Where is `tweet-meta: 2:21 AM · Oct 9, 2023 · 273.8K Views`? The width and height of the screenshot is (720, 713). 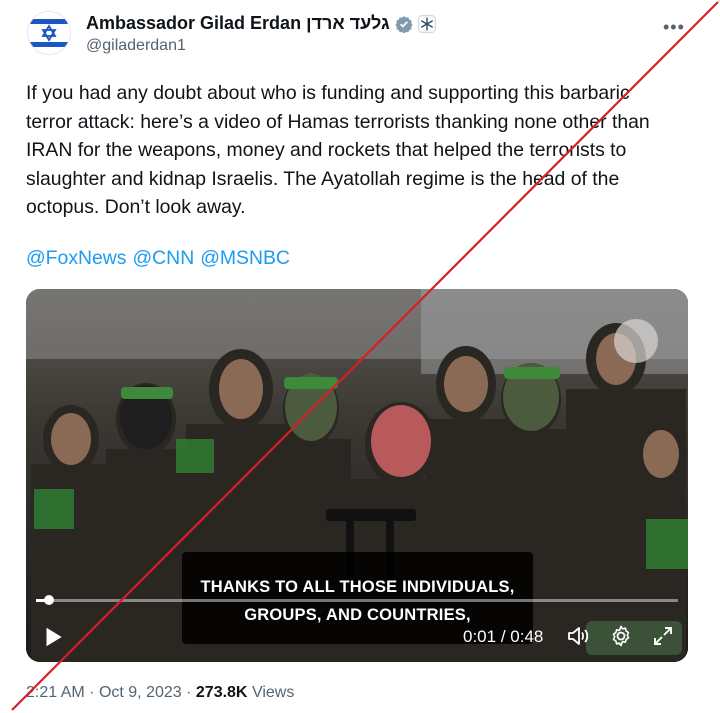
tweet-meta: 2:21 AM · Oct 9, 2023 · 273.8K Views is located at coordinates (160, 693).